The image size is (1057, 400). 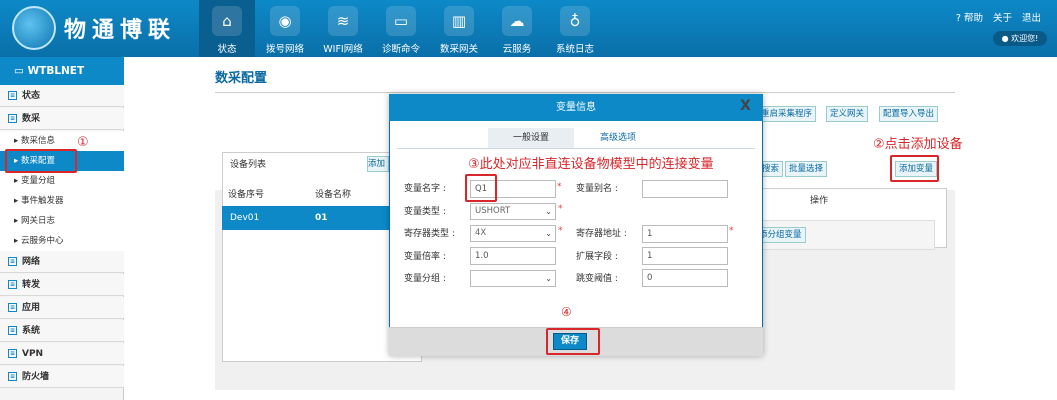 What do you see at coordinates (685, 189) in the screenshot?
I see `var-alias-field` at bounding box center [685, 189].